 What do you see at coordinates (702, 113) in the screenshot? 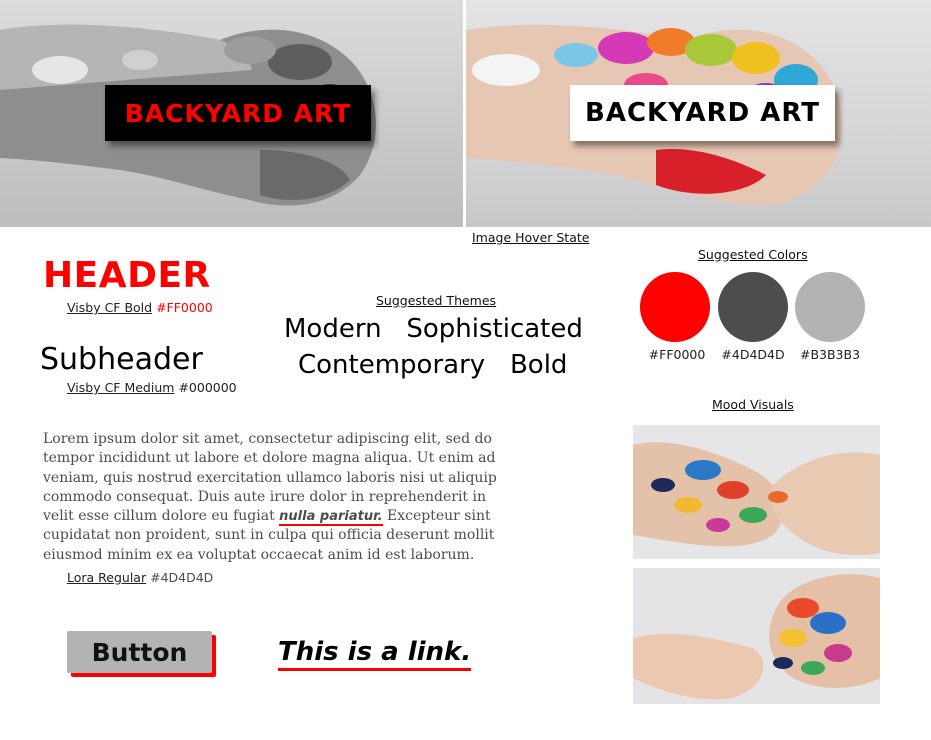
I see `hero-title-hover: BACKYARD ART` at bounding box center [702, 113].